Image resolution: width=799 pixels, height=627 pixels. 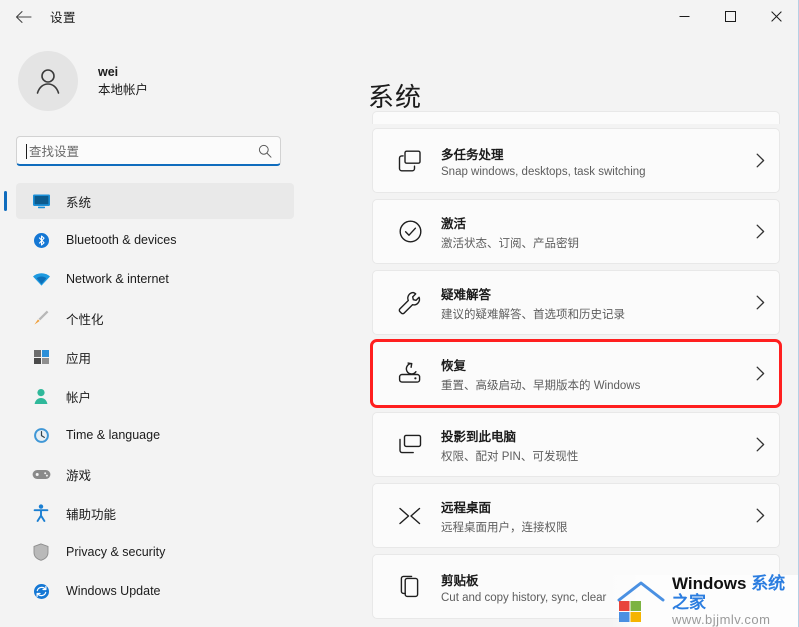 What do you see at coordinates (155, 318) in the screenshot?
I see `sidebar-item-personalization: 个性化` at bounding box center [155, 318].